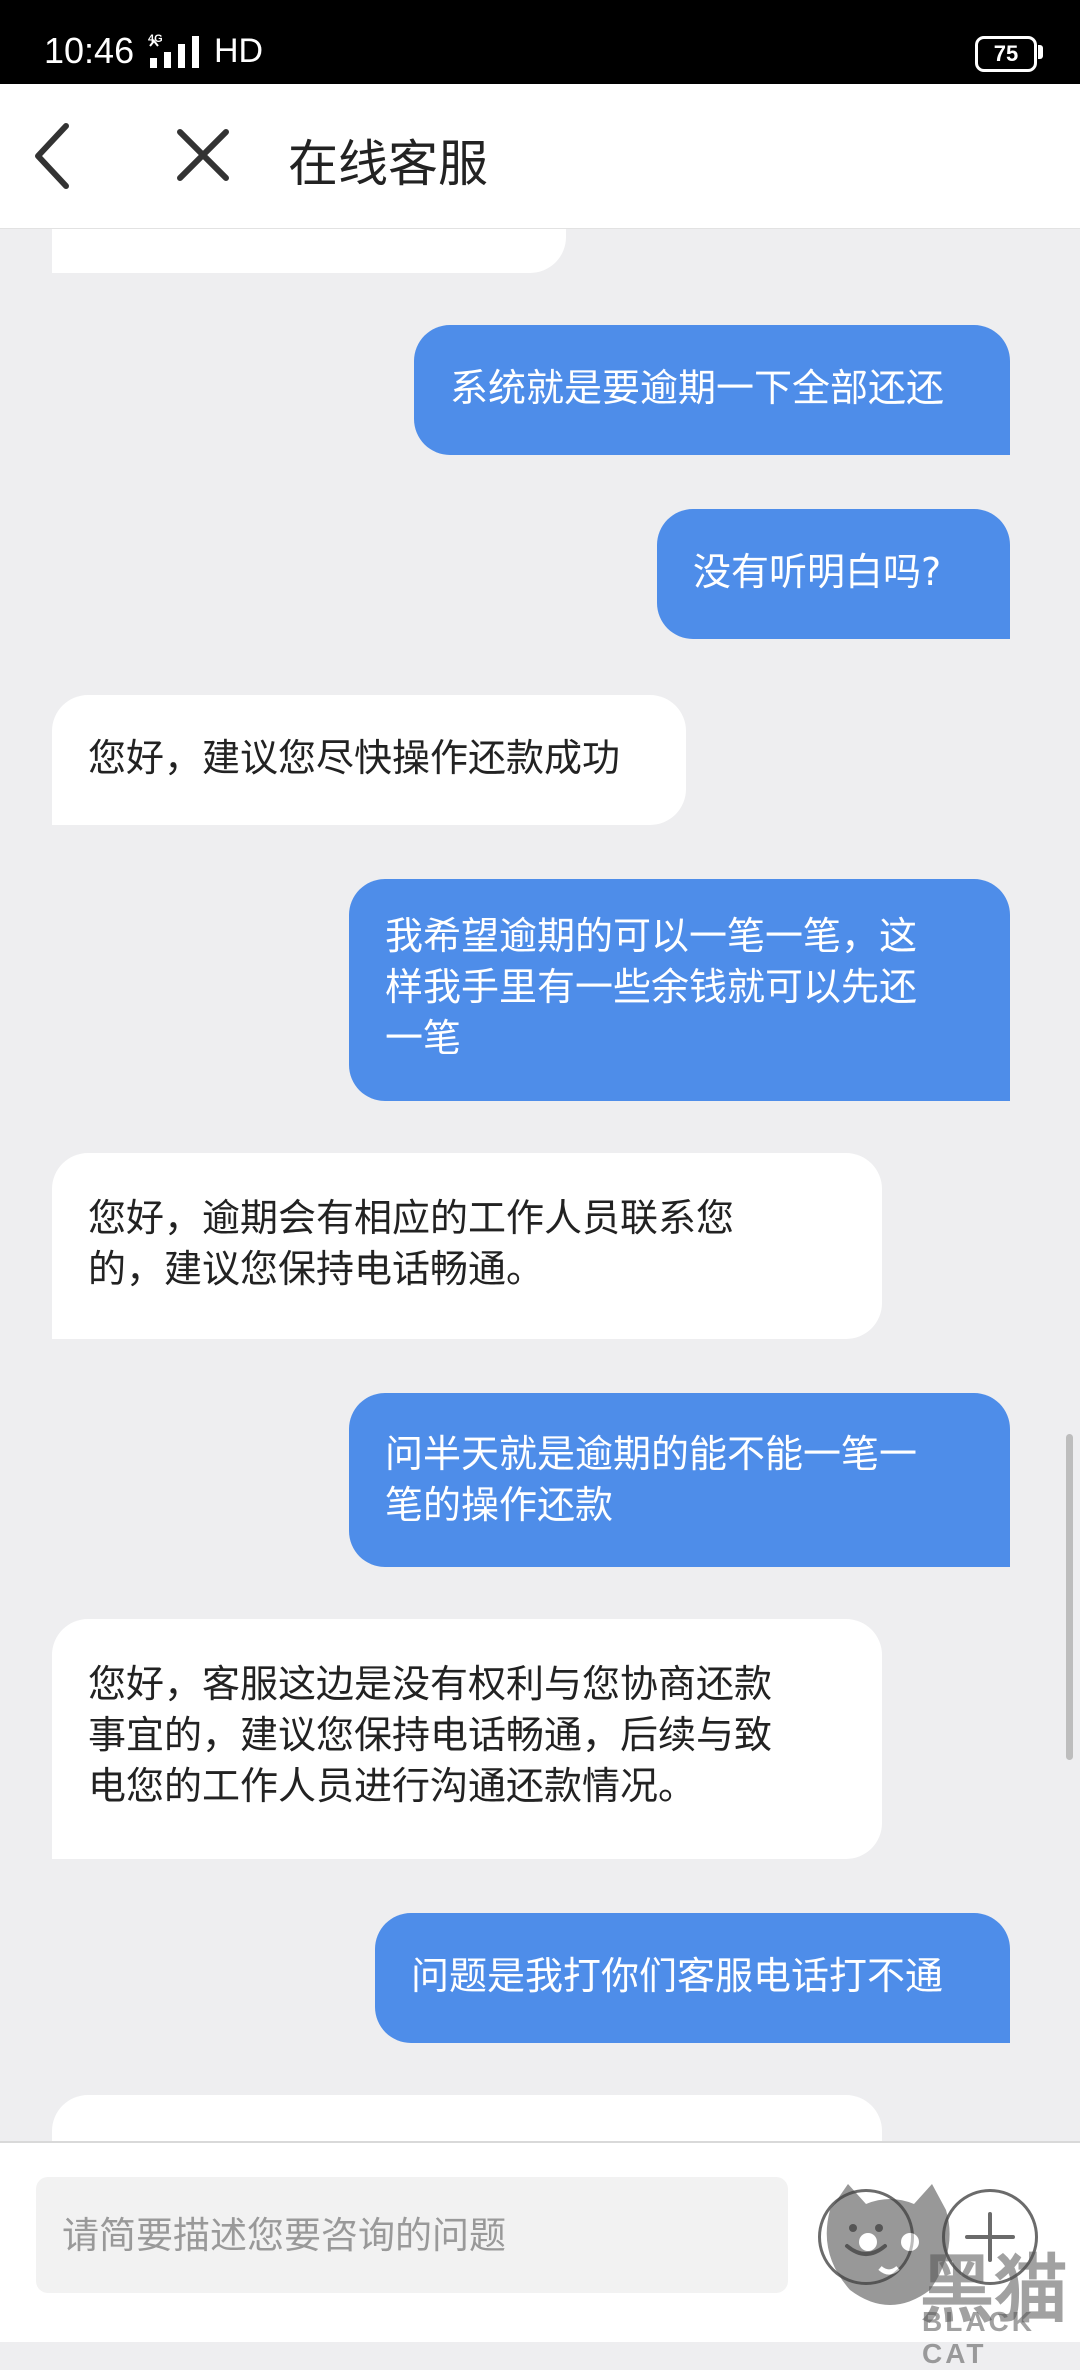 The height and width of the screenshot is (2370, 1080). I want to click on back-button, so click(64, 156).